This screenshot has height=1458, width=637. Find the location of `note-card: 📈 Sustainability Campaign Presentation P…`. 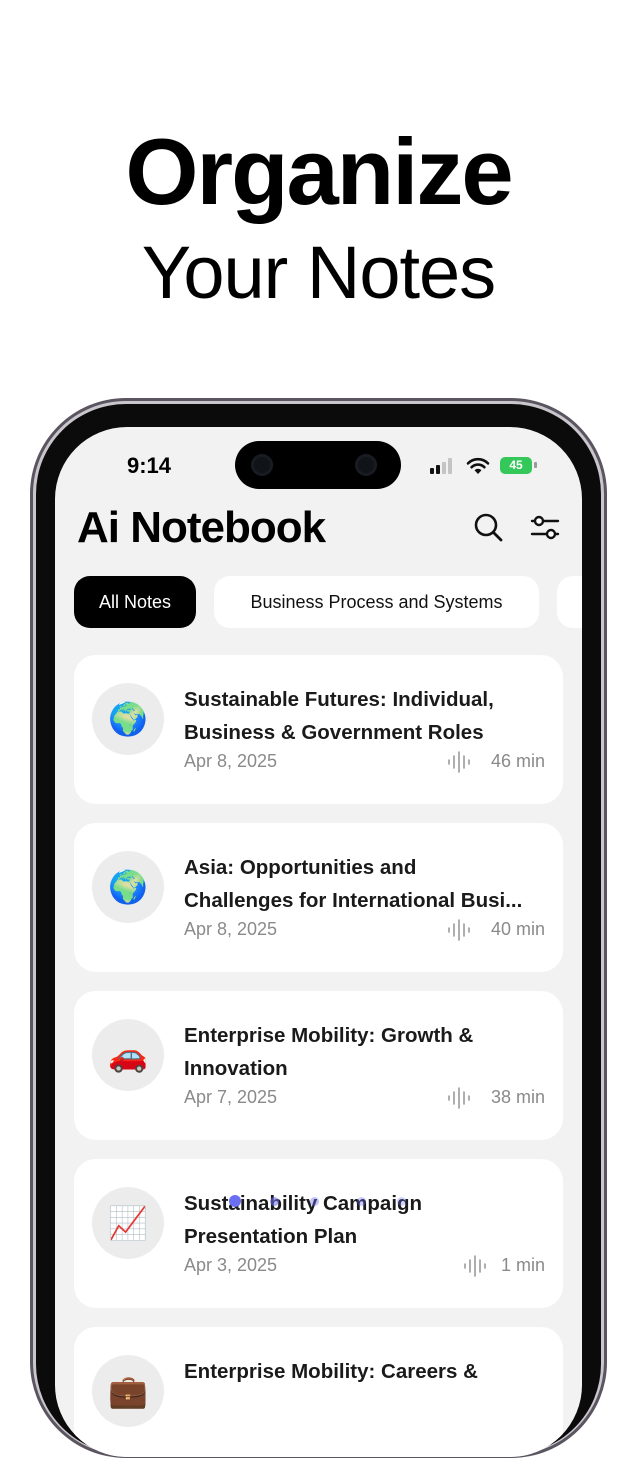

note-card: 📈 Sustainability Campaign Presentation P… is located at coordinates (318, 1233).